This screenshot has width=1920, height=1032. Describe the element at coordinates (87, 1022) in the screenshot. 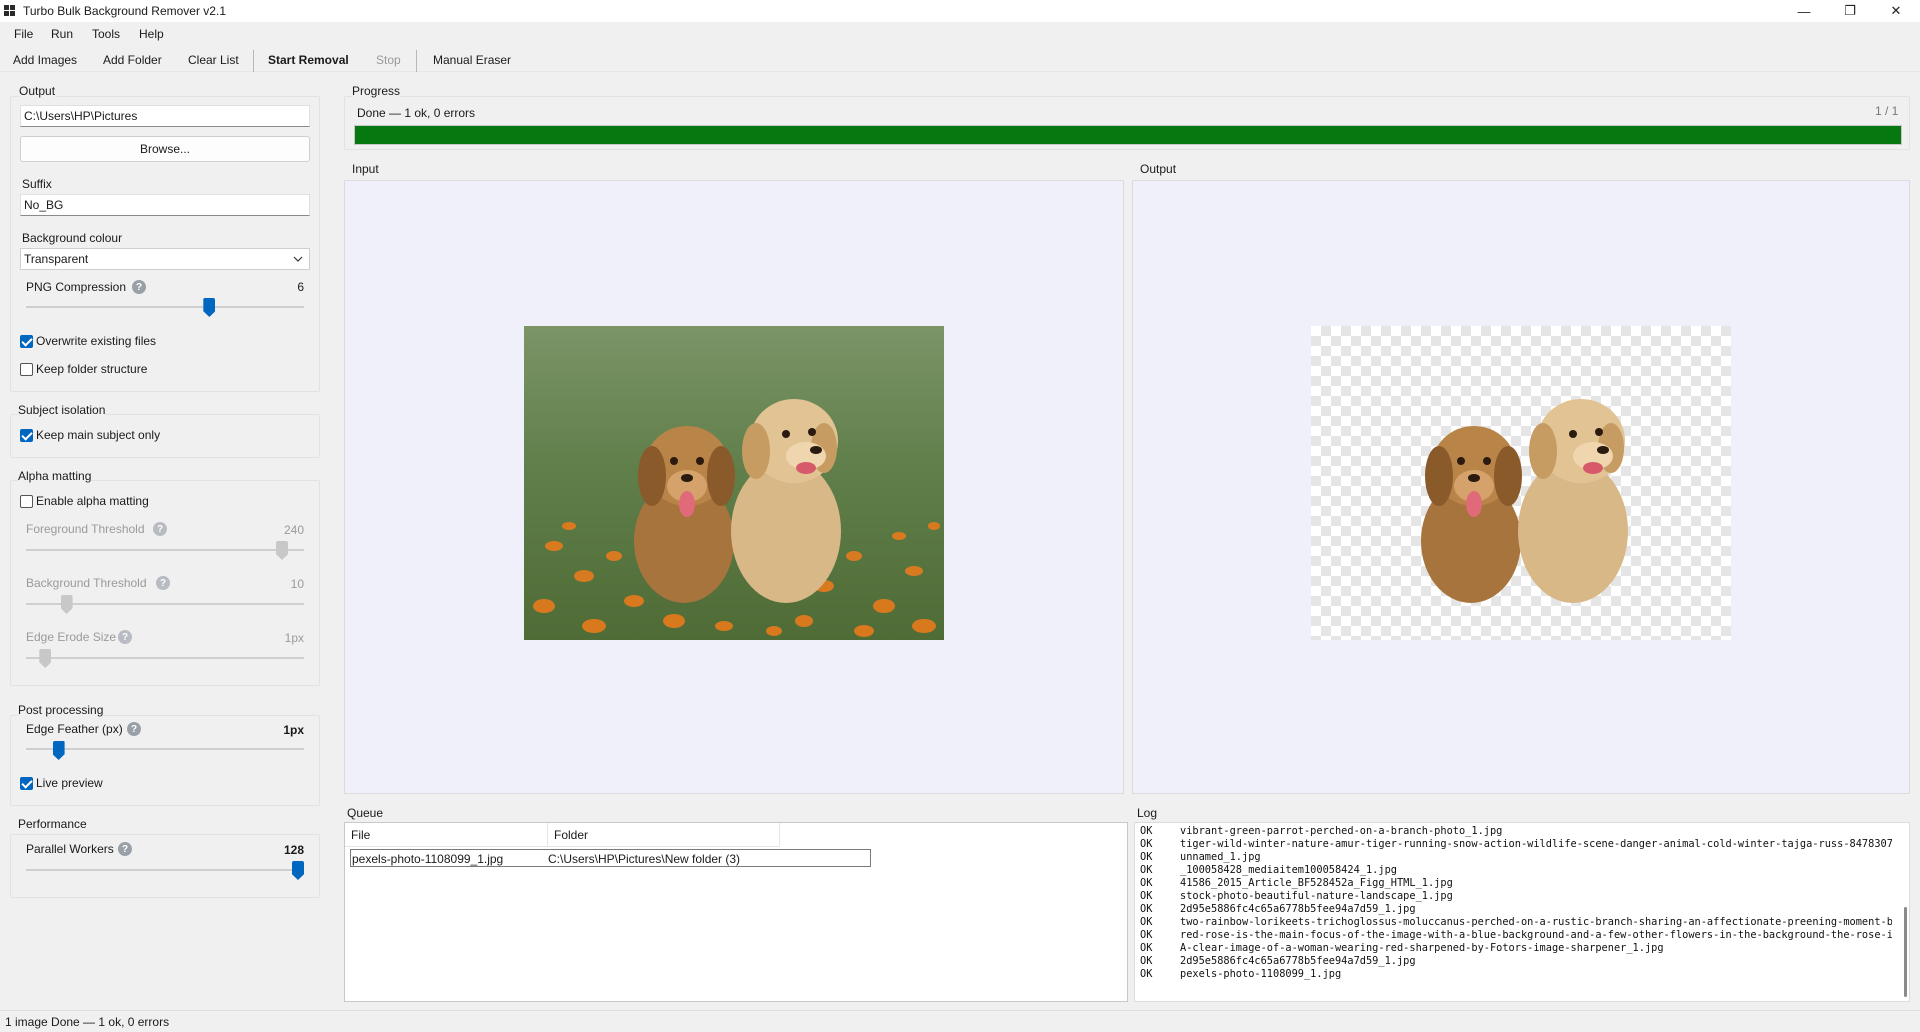

I see `status-text: 1 image Done — 1 ok, 0 errors` at that location.